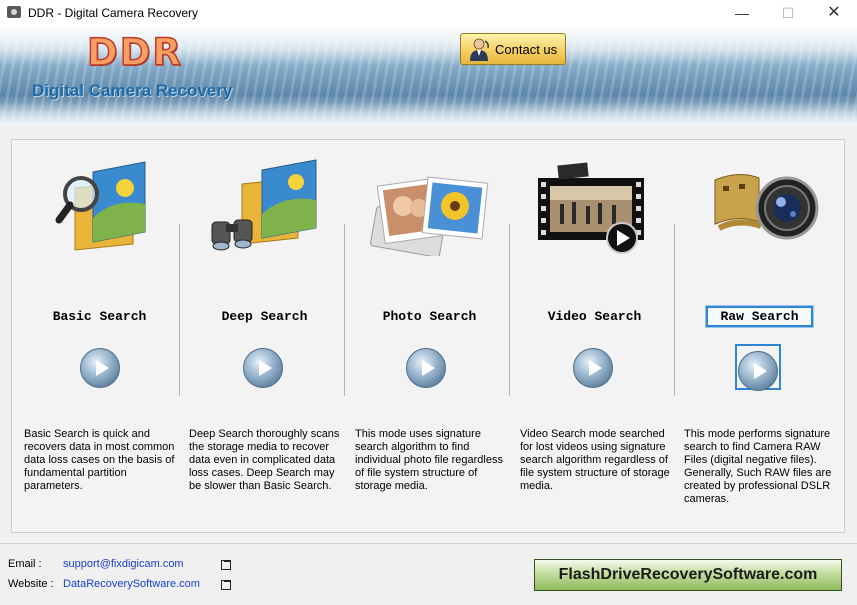  I want to click on basic-search-label: Basic Search, so click(99, 316).